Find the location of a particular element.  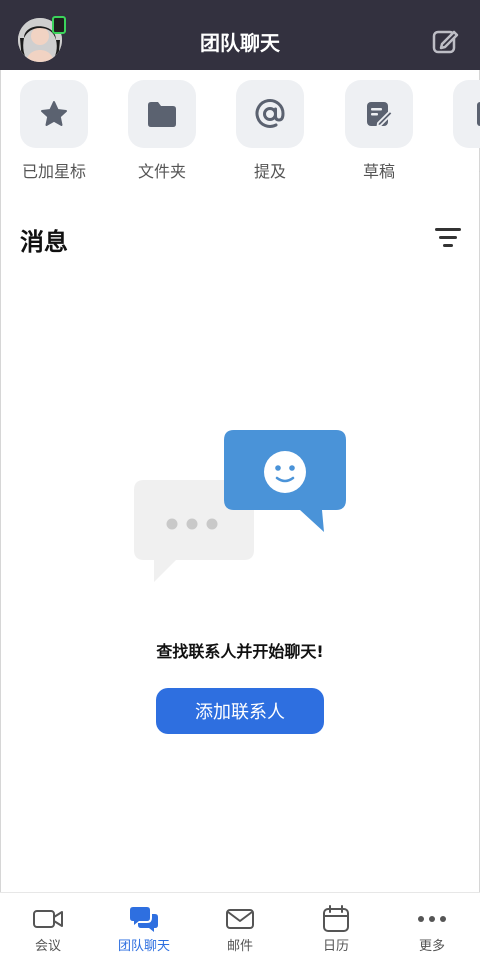

edit-icon is located at coordinates (445, 42).